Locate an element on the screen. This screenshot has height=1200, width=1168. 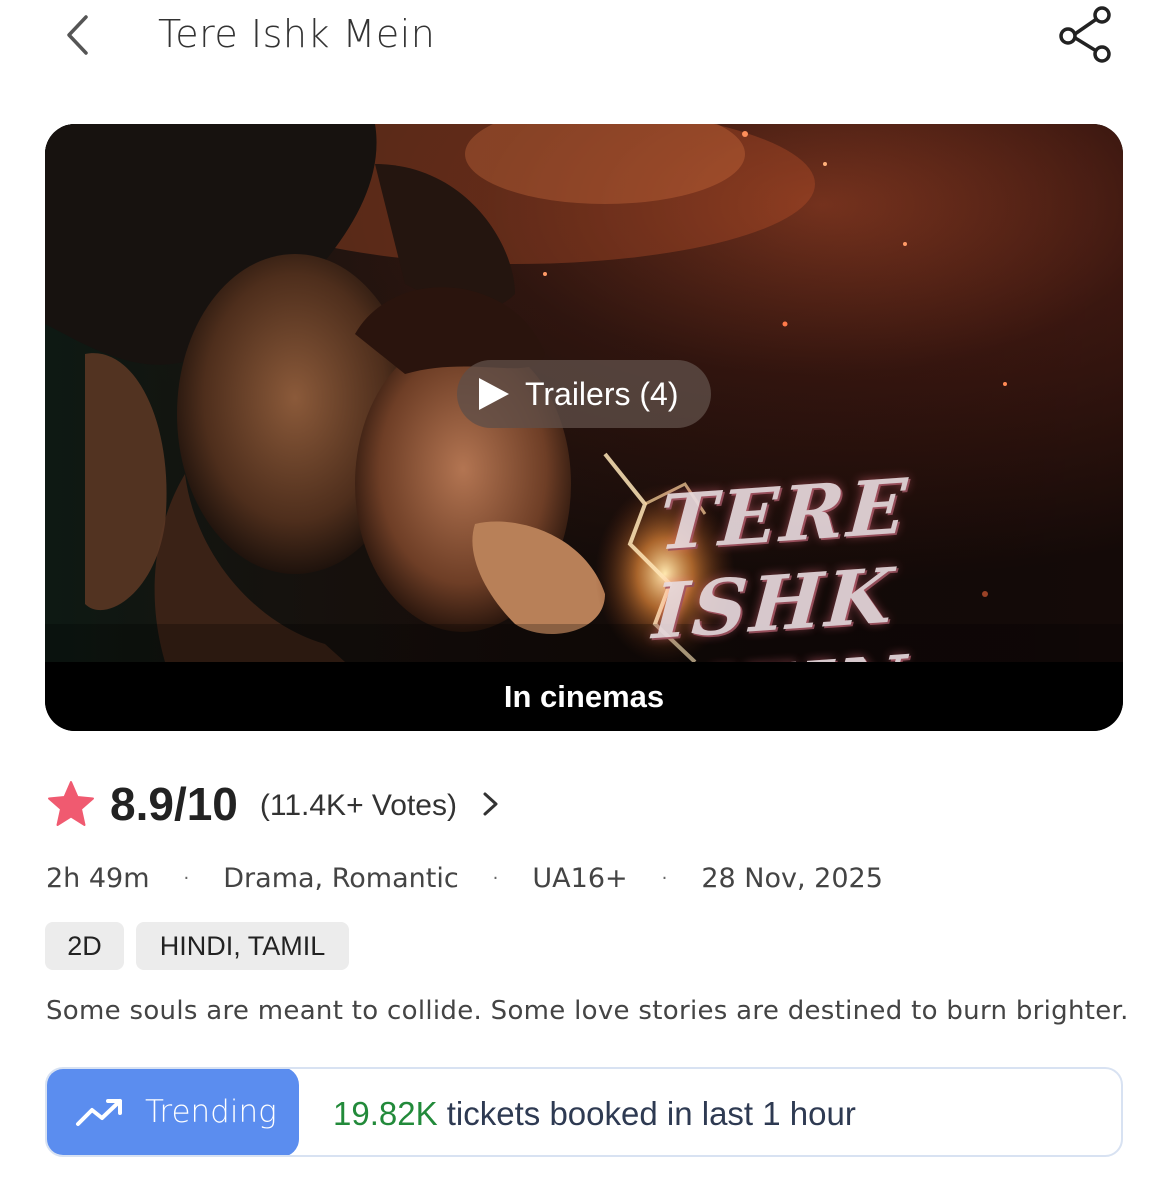
language-tag: HINDI, TAMIL is located at coordinates (242, 946).